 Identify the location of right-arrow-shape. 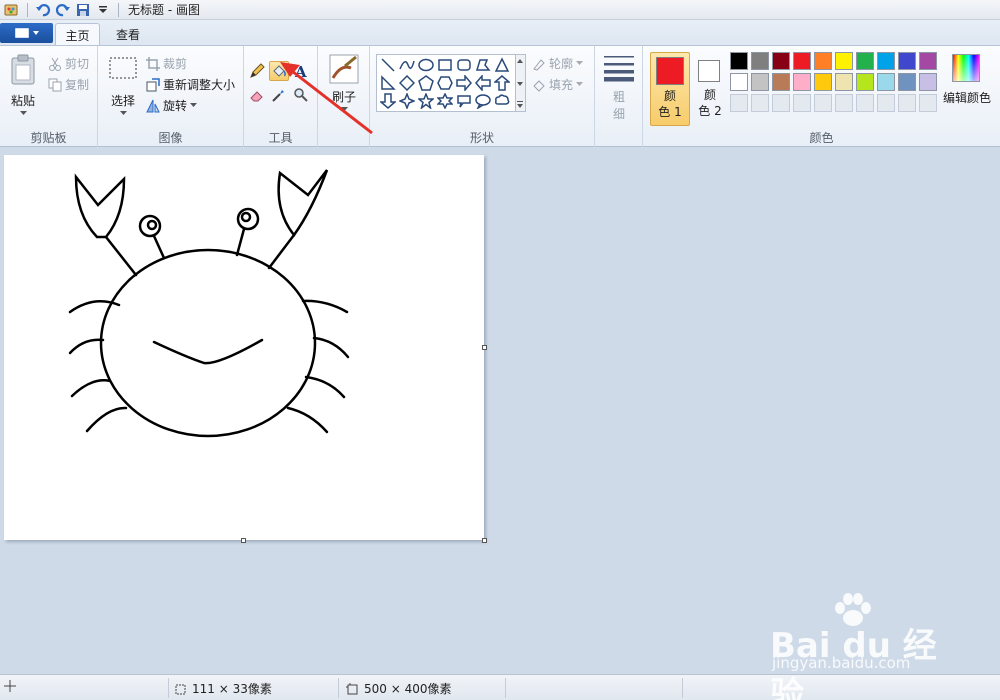
(464, 83).